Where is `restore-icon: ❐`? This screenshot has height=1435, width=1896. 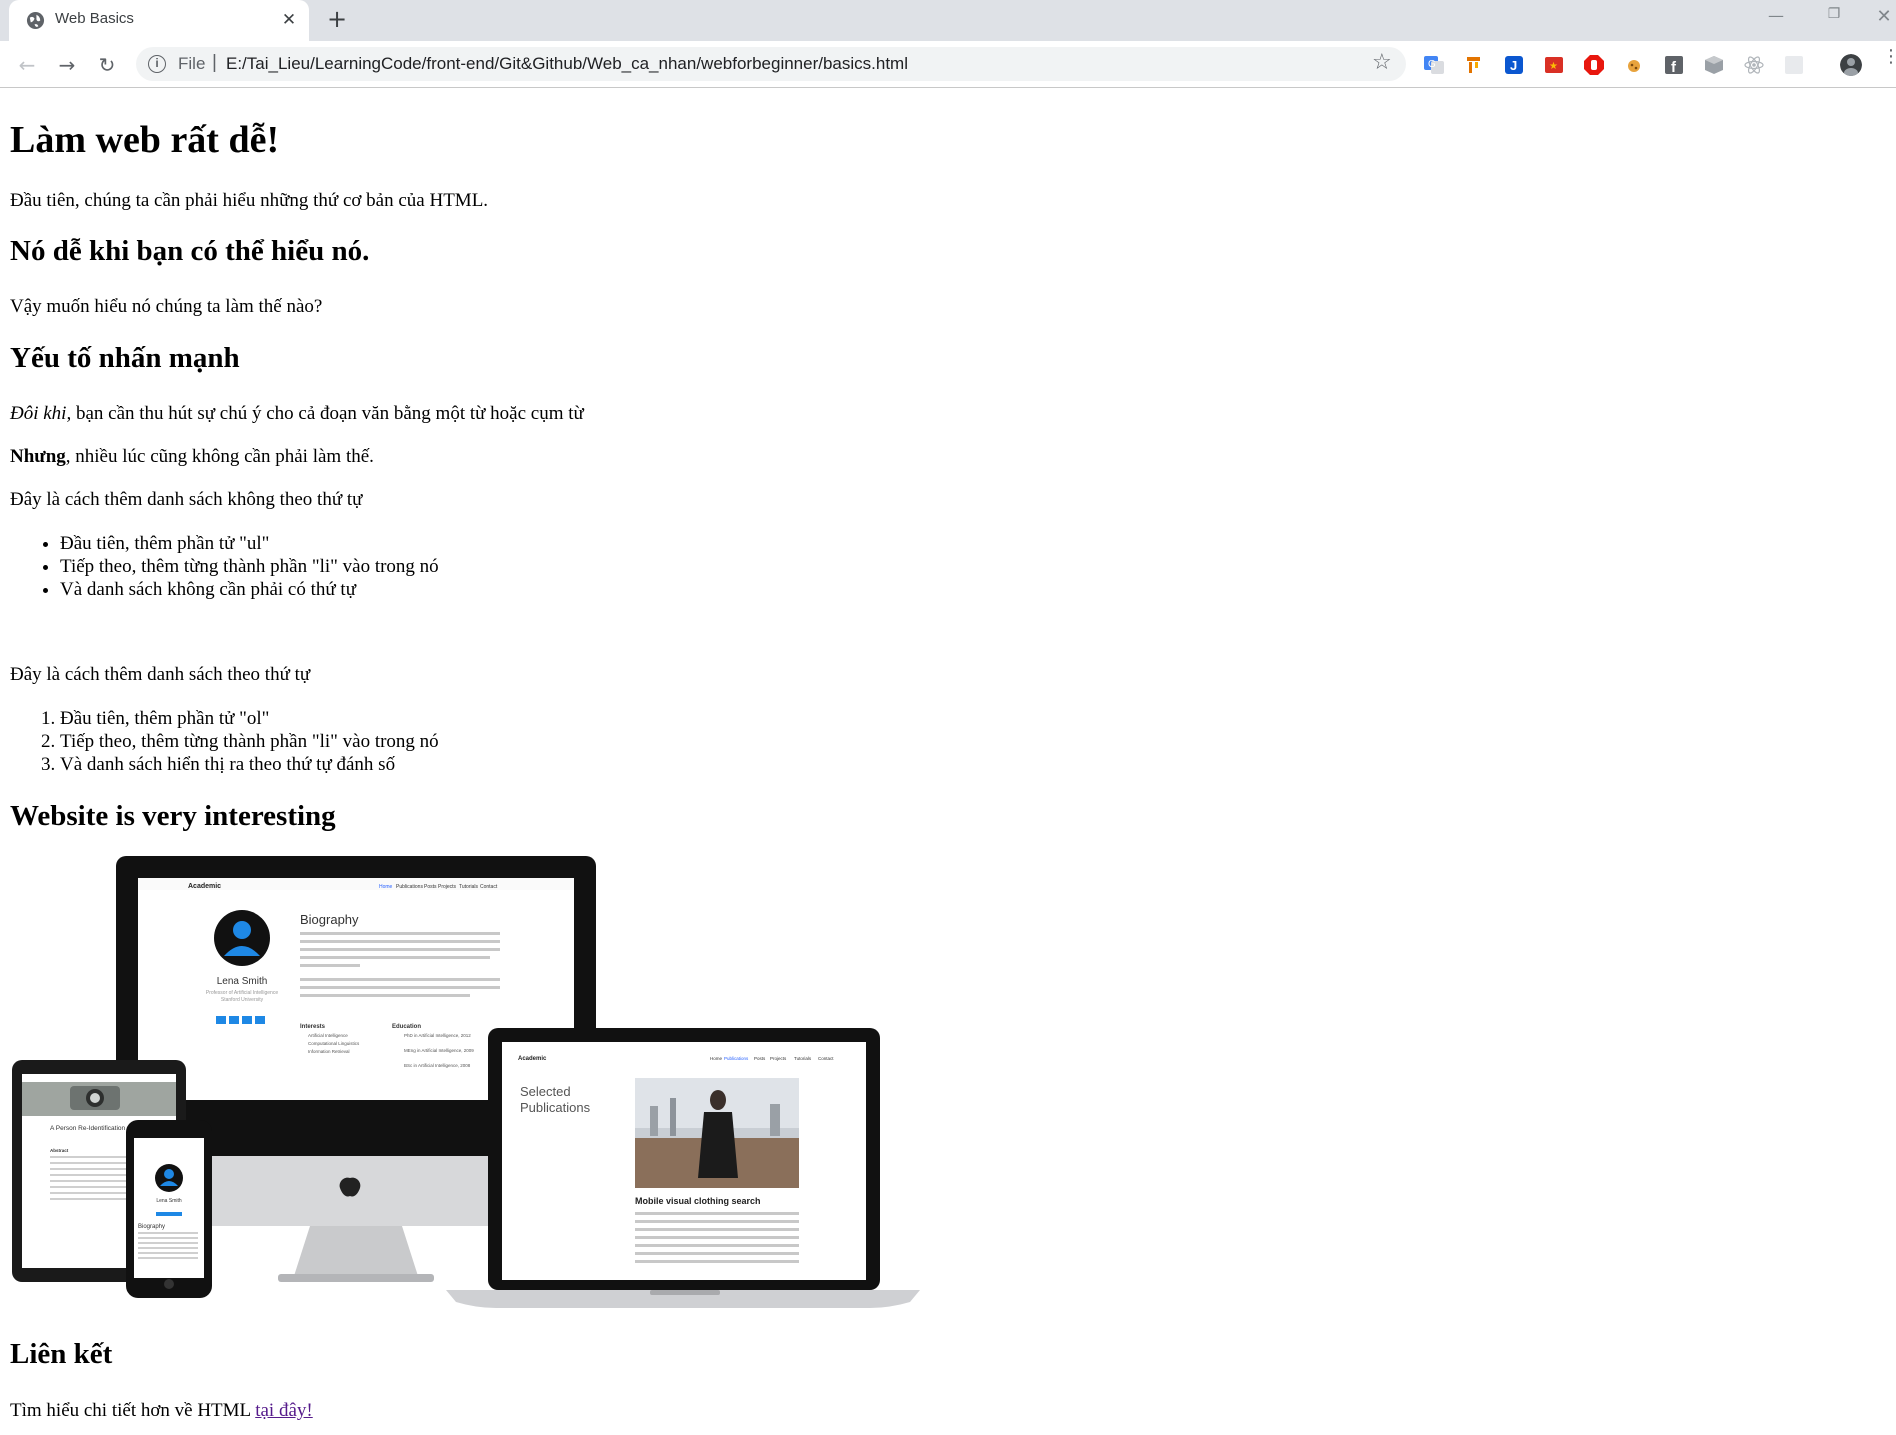
restore-icon: ❐ is located at coordinates (1834, 18).